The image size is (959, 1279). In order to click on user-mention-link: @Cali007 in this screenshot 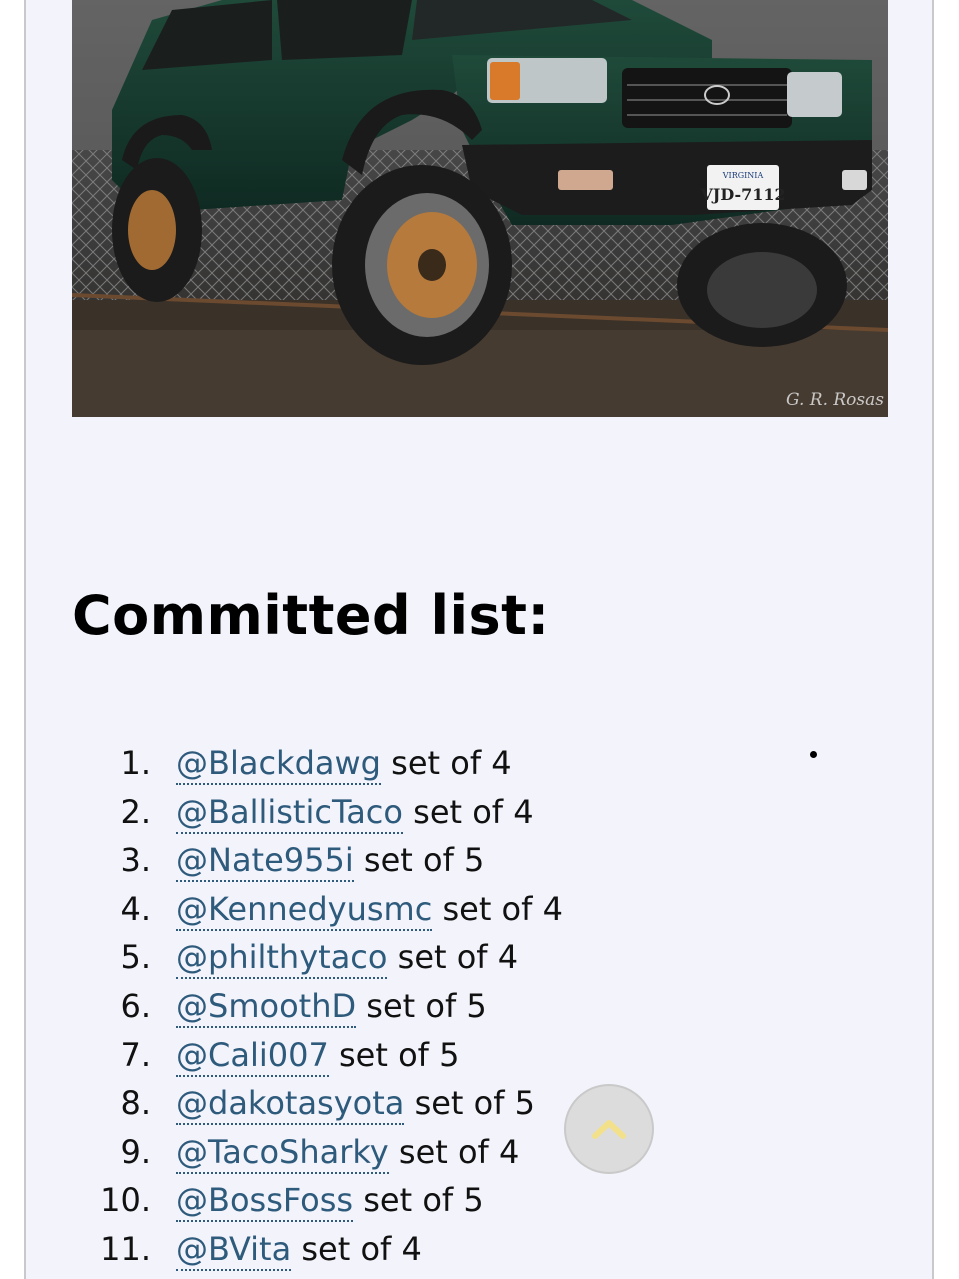, I will do `click(252, 1056)`.